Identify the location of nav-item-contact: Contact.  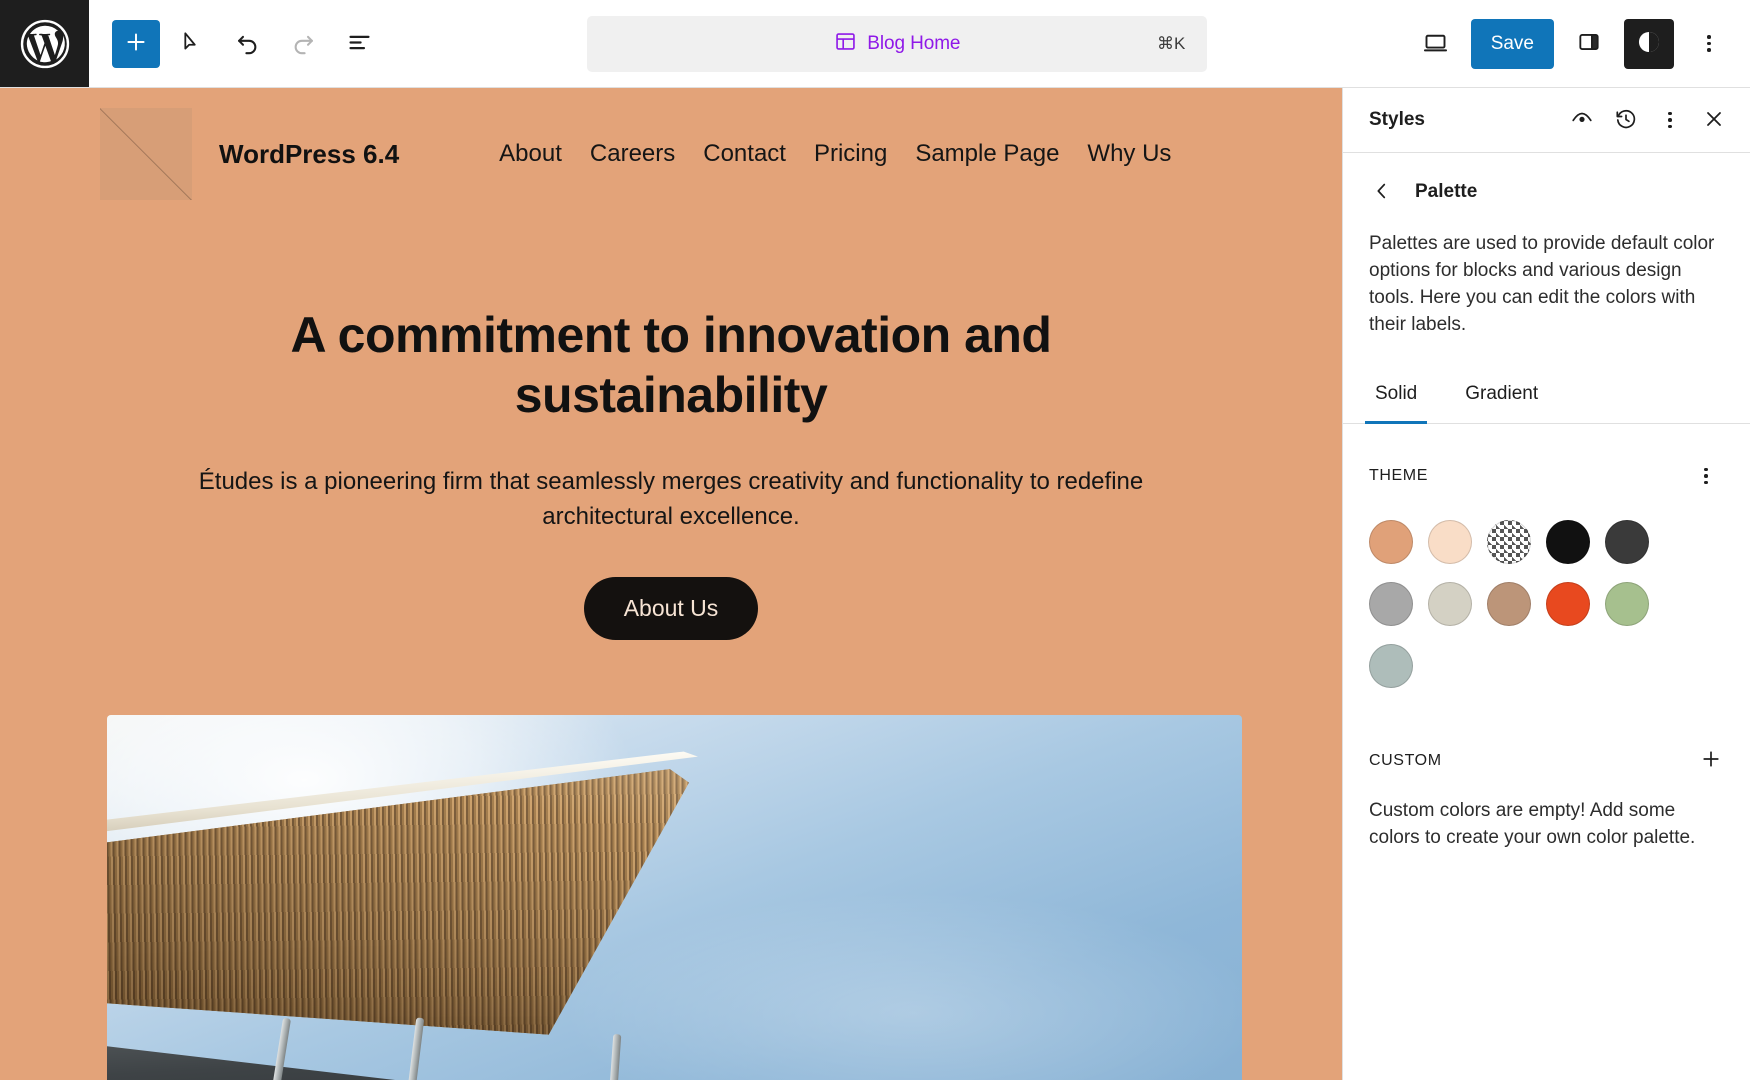
(744, 154).